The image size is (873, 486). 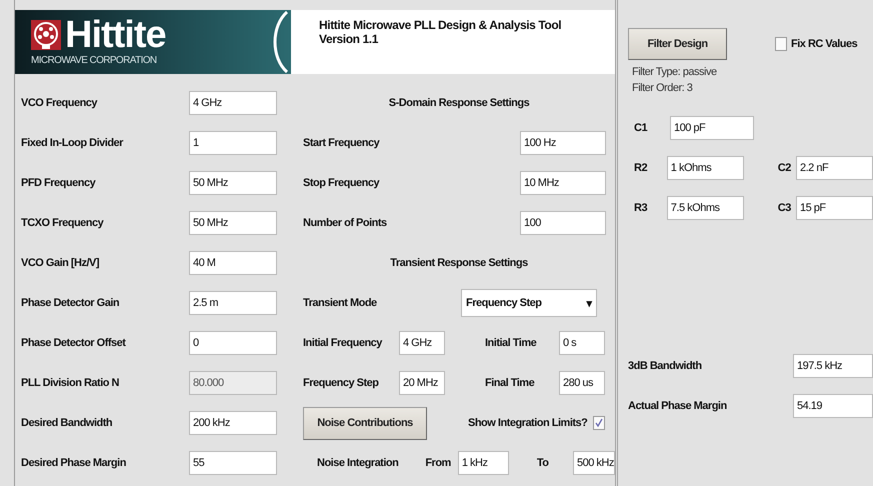 I want to click on component-label: R3, so click(x=640, y=208).